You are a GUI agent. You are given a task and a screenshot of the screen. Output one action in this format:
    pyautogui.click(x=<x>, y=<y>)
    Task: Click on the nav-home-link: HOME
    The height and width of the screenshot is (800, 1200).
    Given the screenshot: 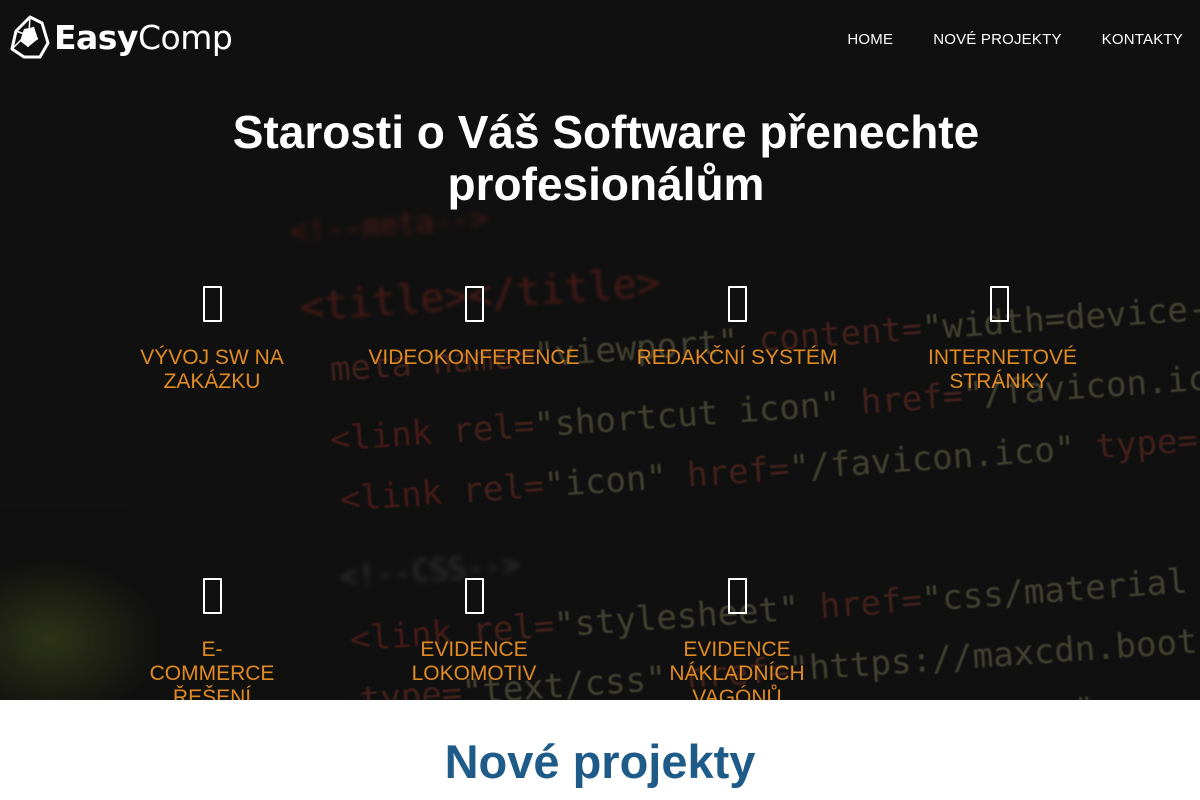 What is the action you would take?
    pyautogui.click(x=870, y=39)
    